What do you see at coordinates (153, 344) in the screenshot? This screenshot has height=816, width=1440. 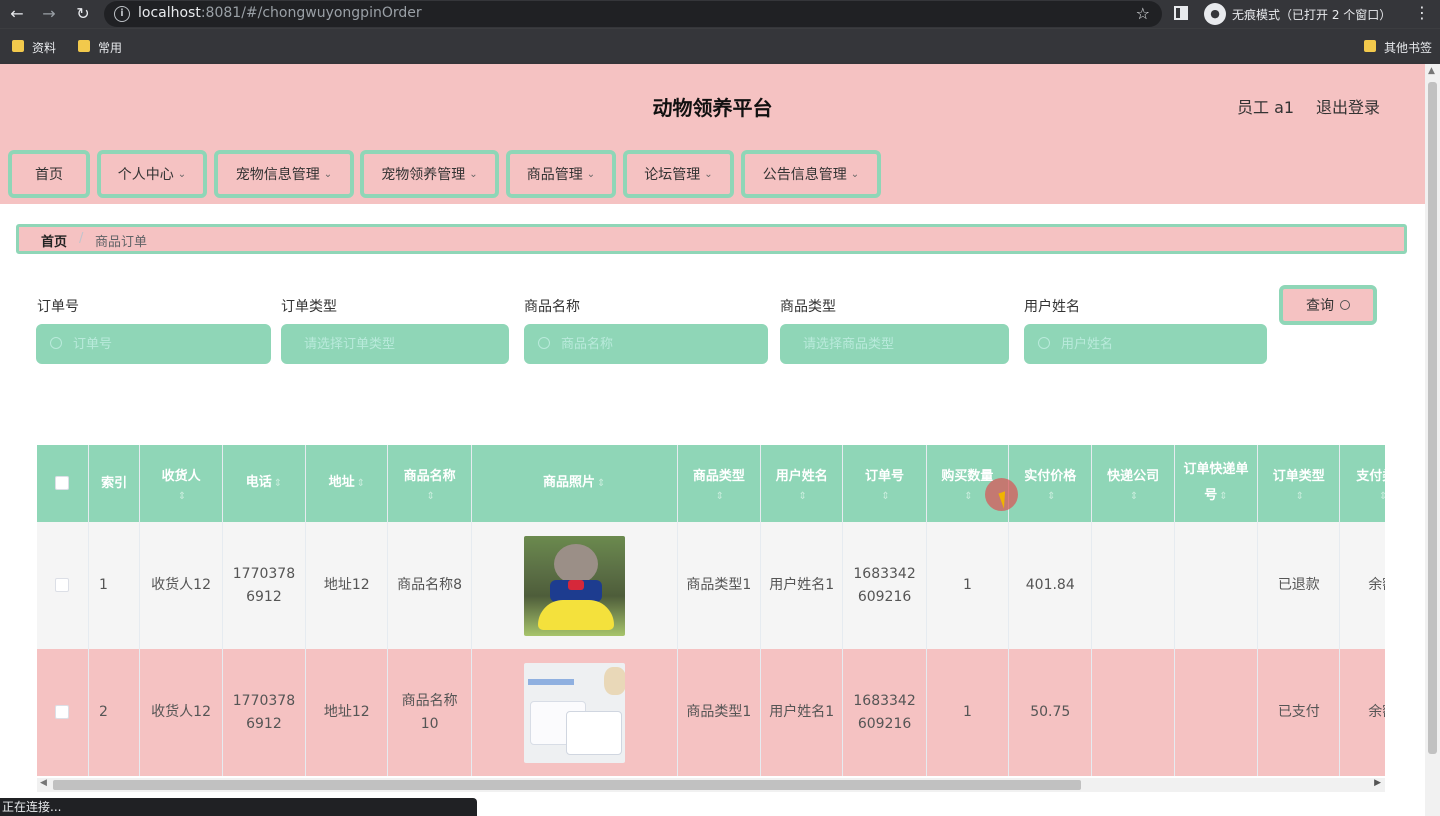 I see `order-no-input` at bounding box center [153, 344].